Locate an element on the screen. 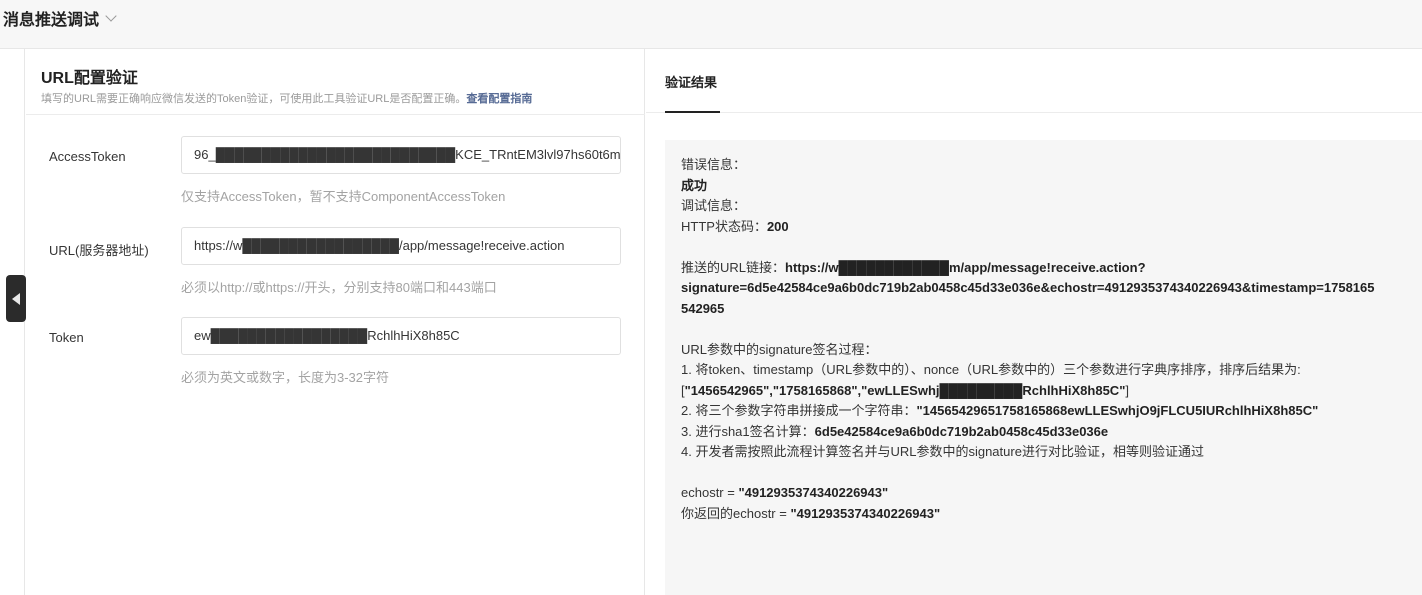 This screenshot has width=1422, height=595. tab-verification-result: 验证结果 is located at coordinates (691, 81).